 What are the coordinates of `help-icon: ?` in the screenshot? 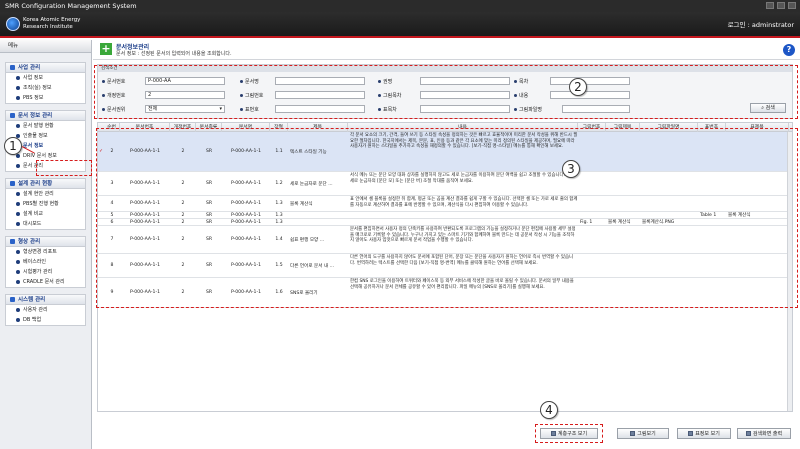 It's located at (789, 50).